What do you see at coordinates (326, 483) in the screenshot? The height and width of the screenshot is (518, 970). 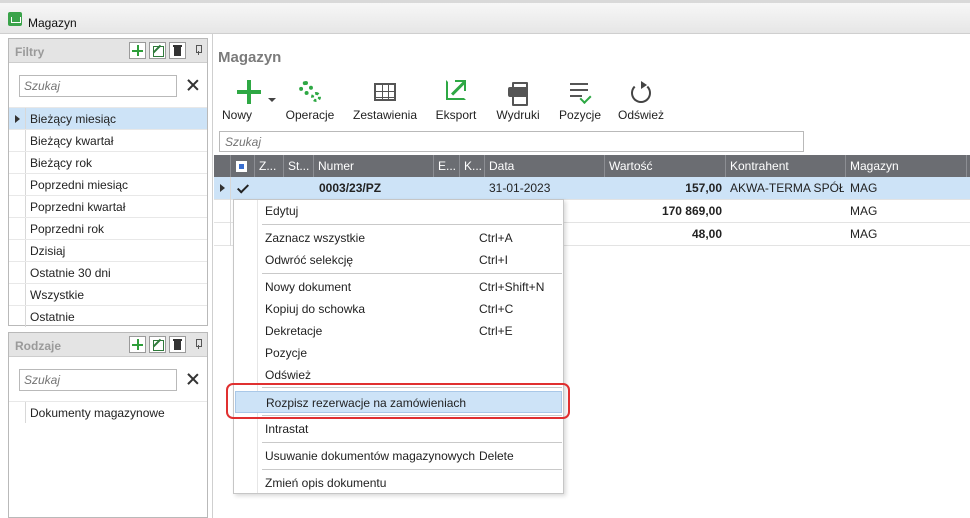 I see `menu-item-label: Zmień opis dokumentu` at bounding box center [326, 483].